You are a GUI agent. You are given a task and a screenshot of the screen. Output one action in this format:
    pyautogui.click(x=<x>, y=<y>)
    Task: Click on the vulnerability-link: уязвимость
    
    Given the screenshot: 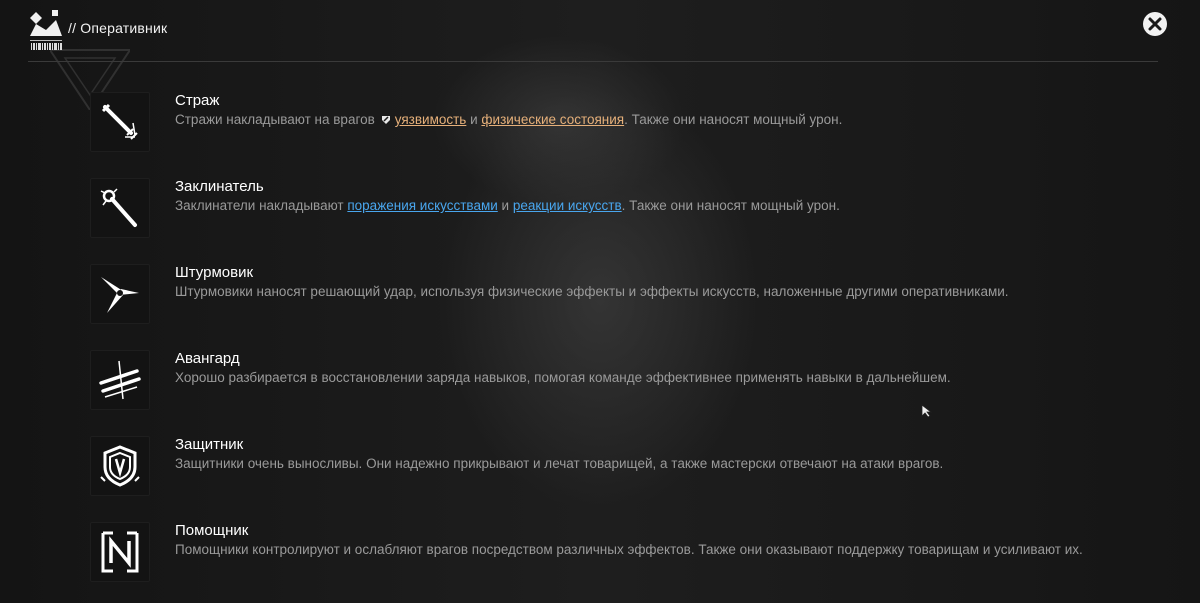 What is the action you would take?
    pyautogui.click(x=431, y=119)
    